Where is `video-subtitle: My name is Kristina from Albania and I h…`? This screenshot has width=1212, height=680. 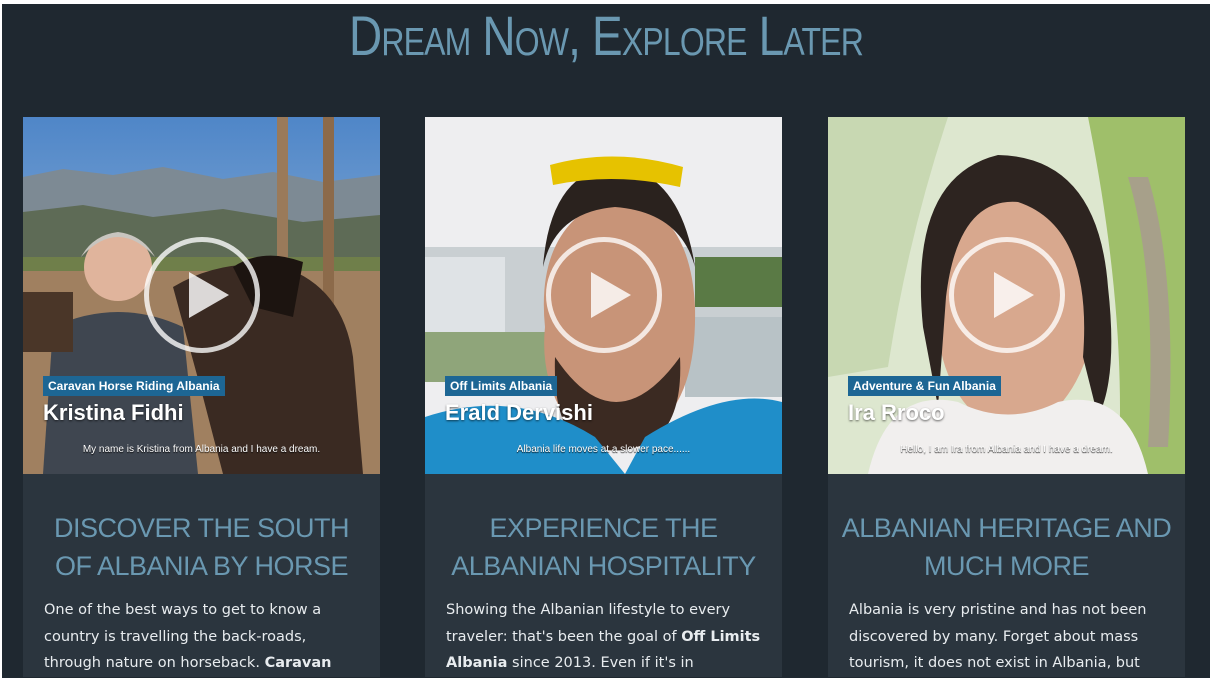
video-subtitle: My name is Kristina from Albania and I h… is located at coordinates (201, 449).